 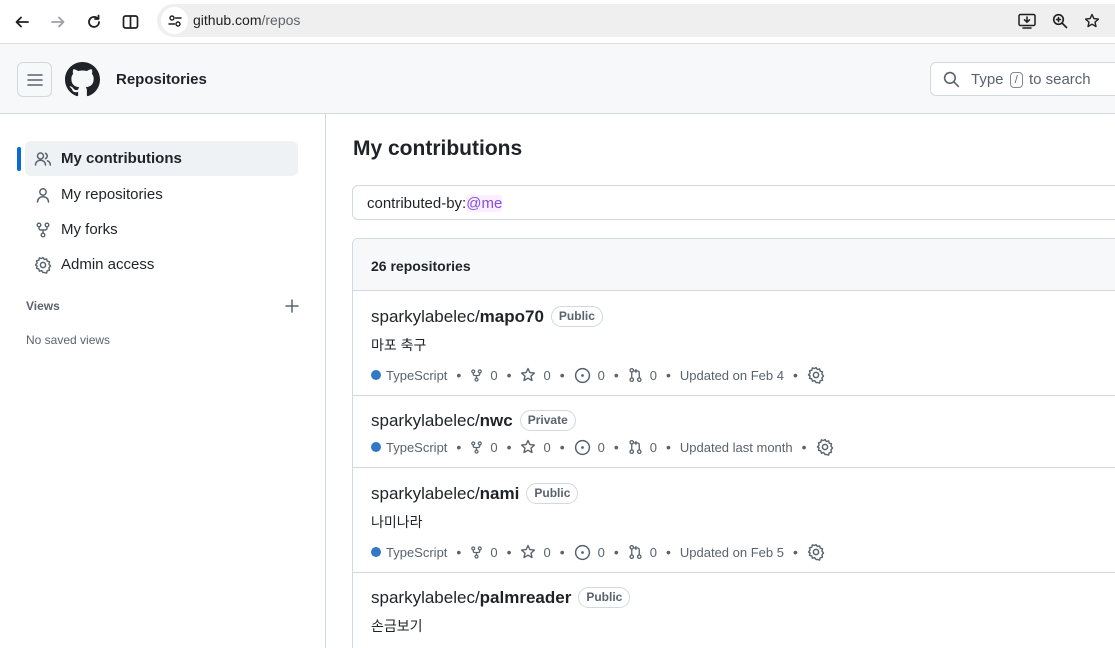 What do you see at coordinates (736, 447) in the screenshot?
I see `updated-date: Updated last month` at bounding box center [736, 447].